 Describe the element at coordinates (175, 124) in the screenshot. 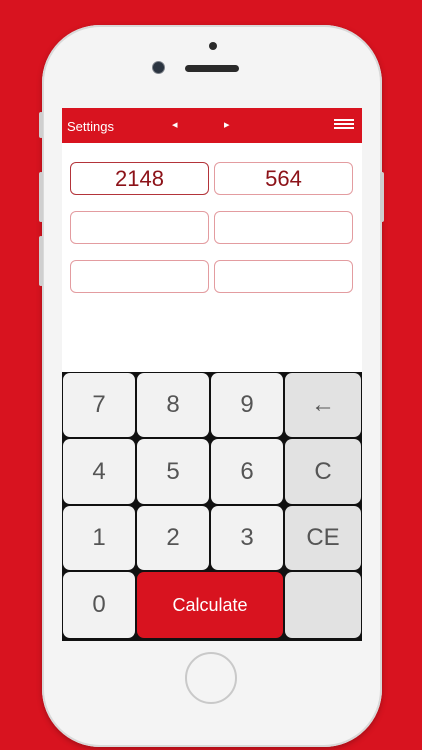

I see `previous-arrow-icon: ◂` at that location.